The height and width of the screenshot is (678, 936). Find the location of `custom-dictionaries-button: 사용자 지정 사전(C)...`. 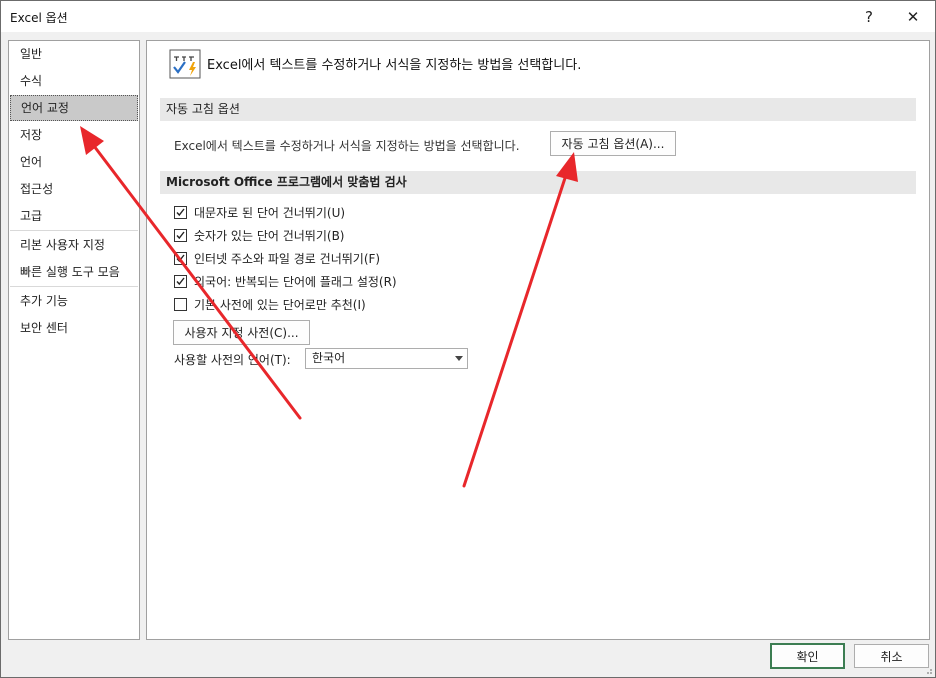

custom-dictionaries-button: 사용자 지정 사전(C)... is located at coordinates (241, 332).